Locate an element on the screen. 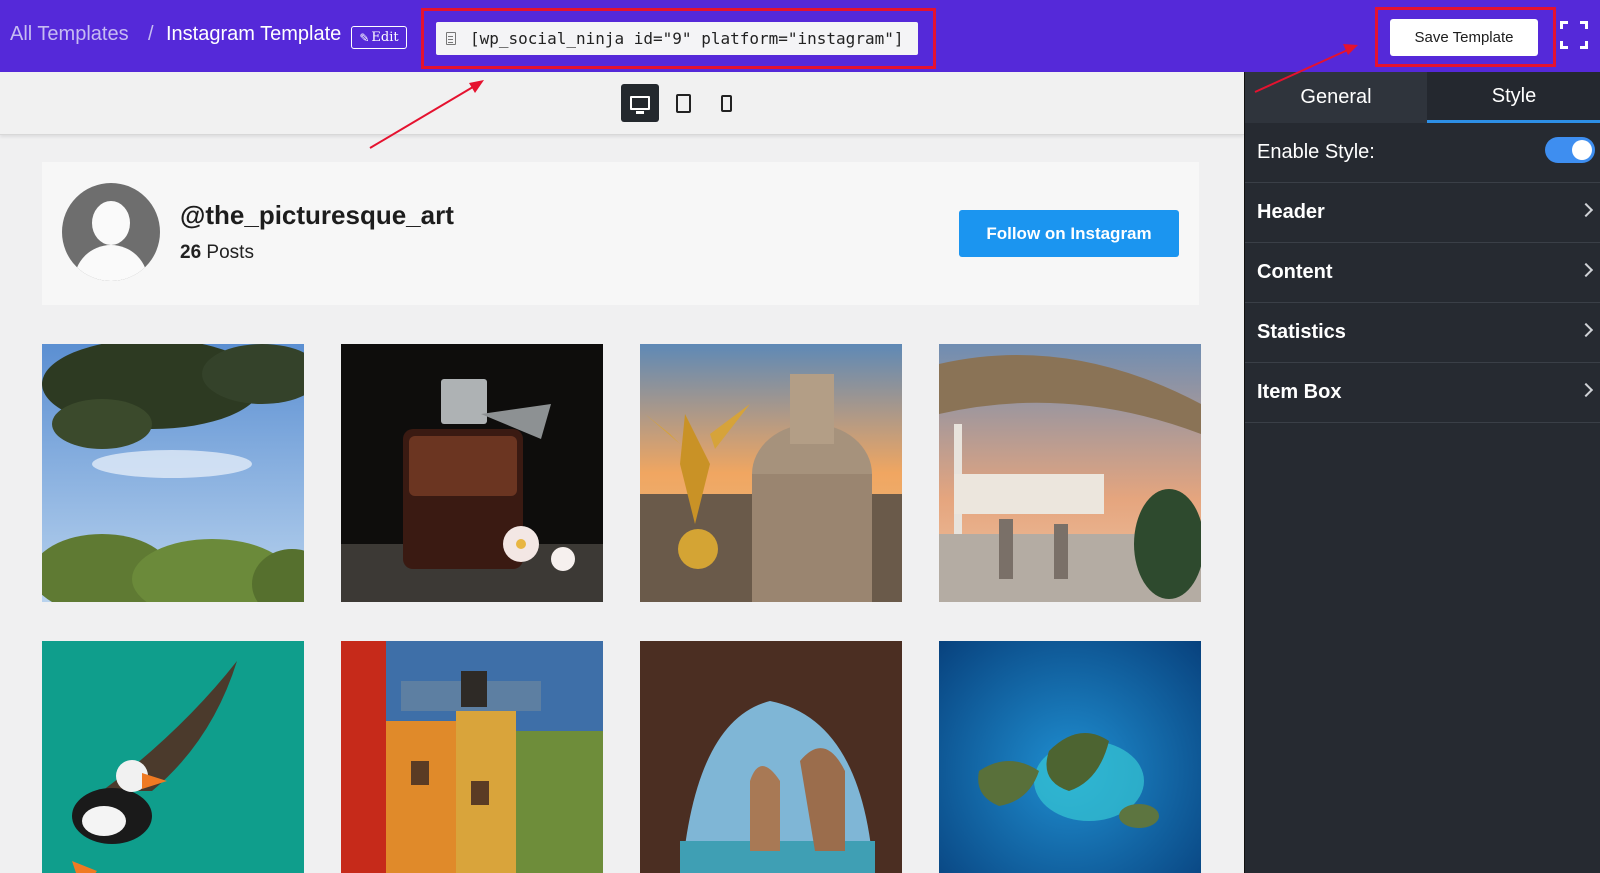 The height and width of the screenshot is (873, 1600). device-preview-bar is located at coordinates (622, 103).